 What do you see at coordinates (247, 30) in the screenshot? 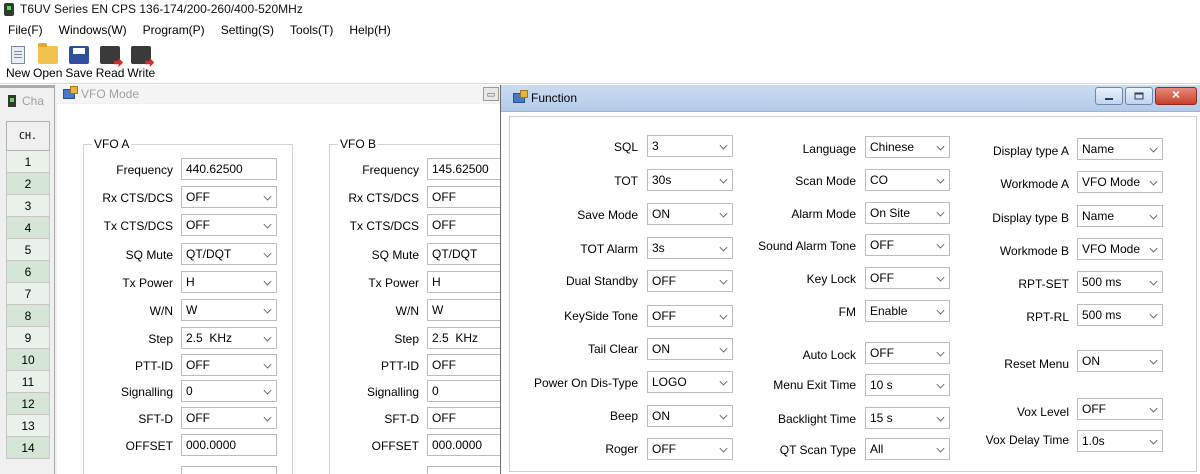
I see `menu-setting: Setting(S)` at bounding box center [247, 30].